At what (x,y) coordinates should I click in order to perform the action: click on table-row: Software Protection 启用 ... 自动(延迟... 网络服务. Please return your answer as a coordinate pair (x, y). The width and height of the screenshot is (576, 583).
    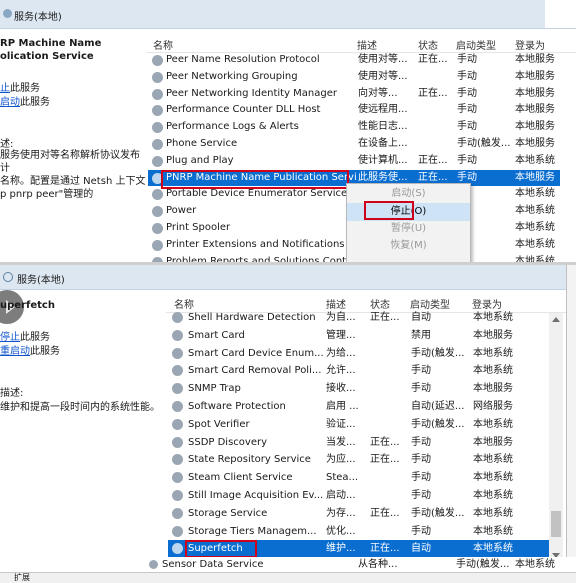
    Looking at the image, I should click on (358, 407).